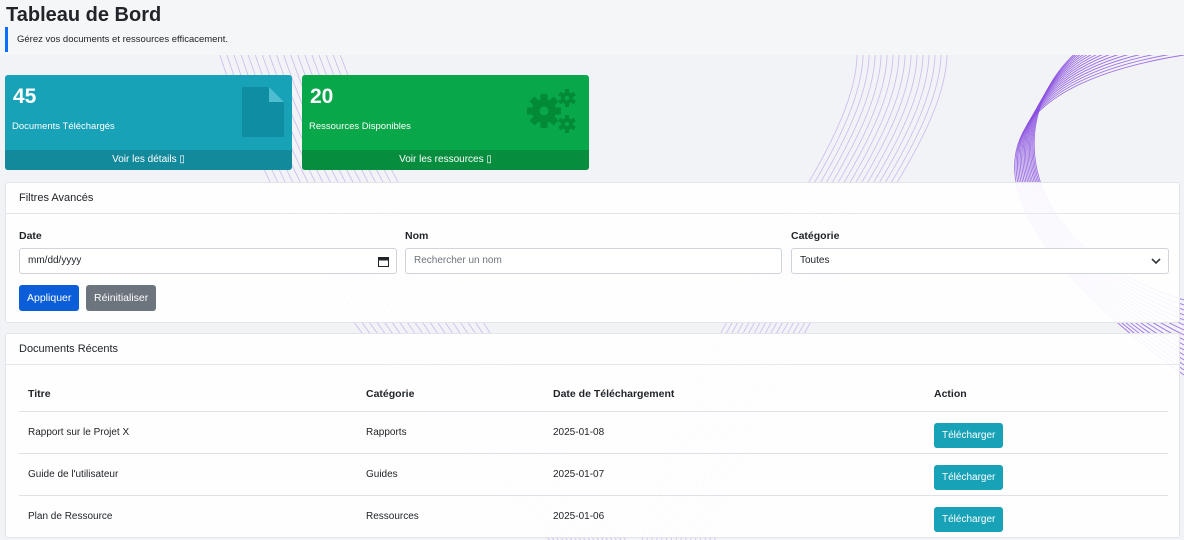 The width and height of the screenshot is (1184, 540). Describe the element at coordinates (322, 96) in the screenshot. I see `stat-count: 20` at that location.